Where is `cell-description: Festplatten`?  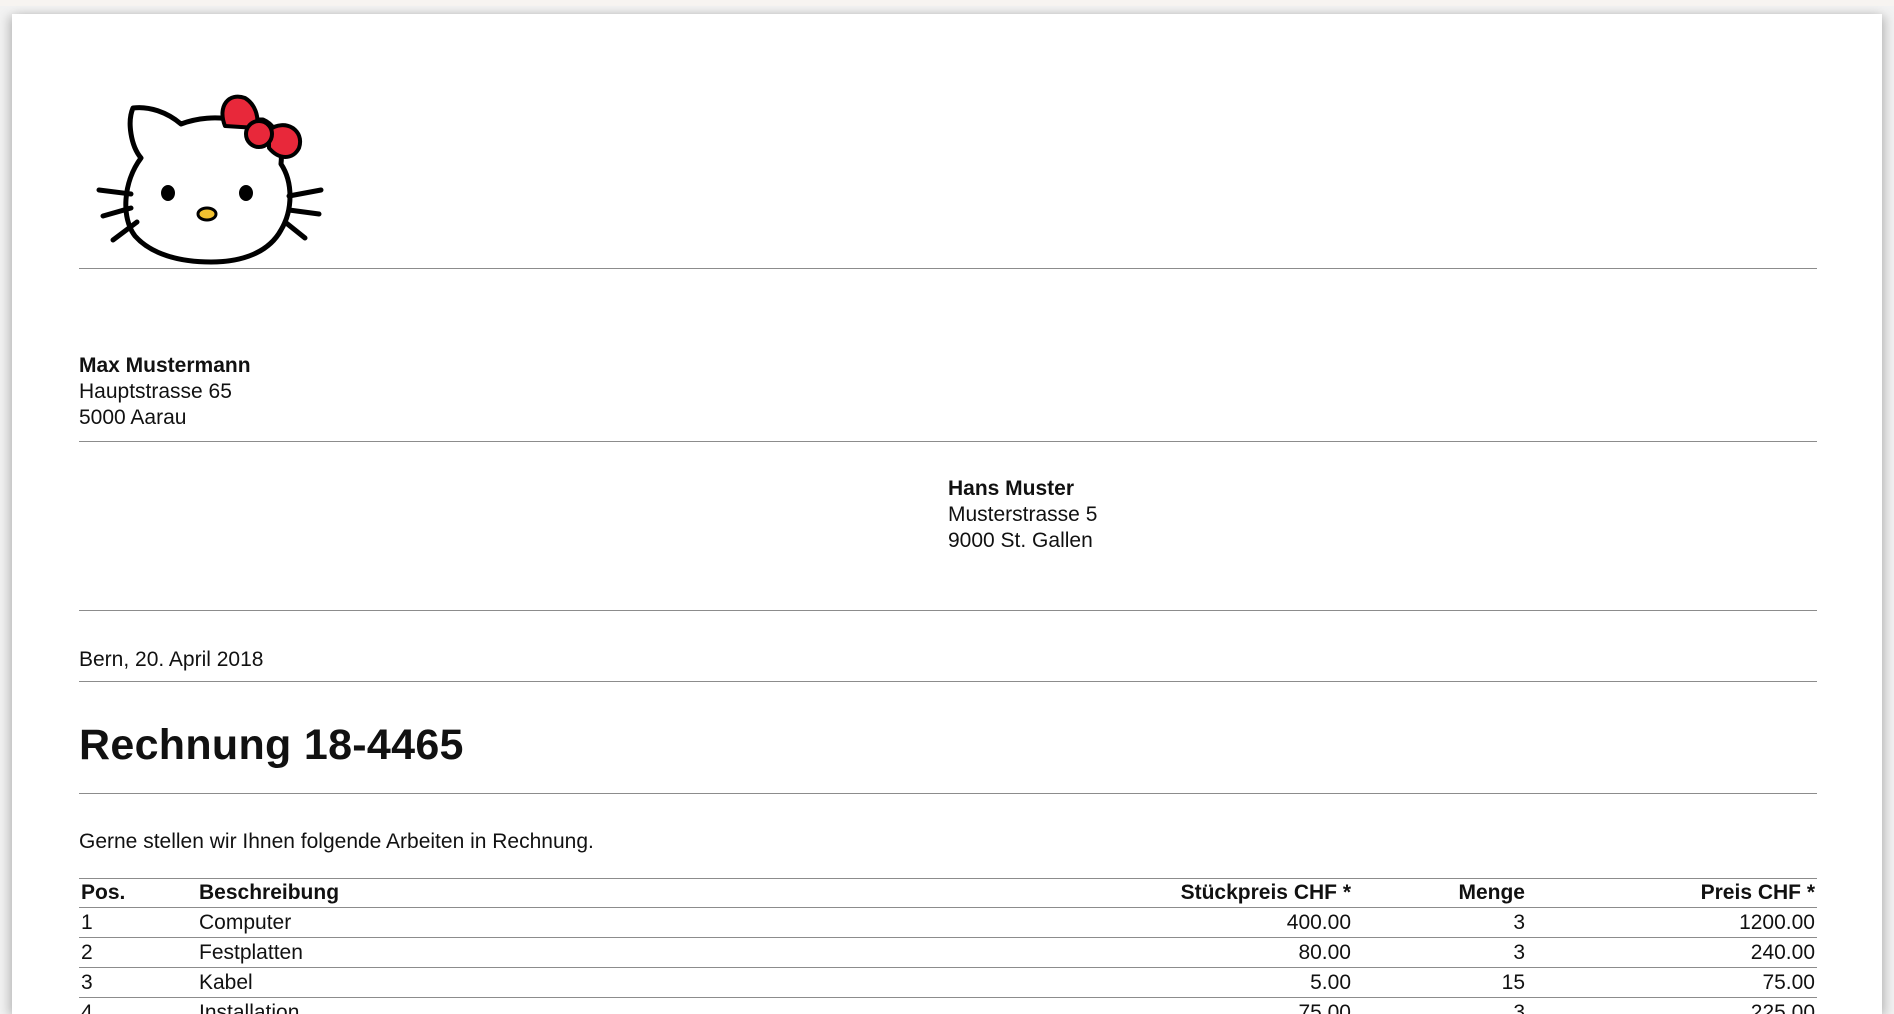
cell-description: Festplatten is located at coordinates (643, 953).